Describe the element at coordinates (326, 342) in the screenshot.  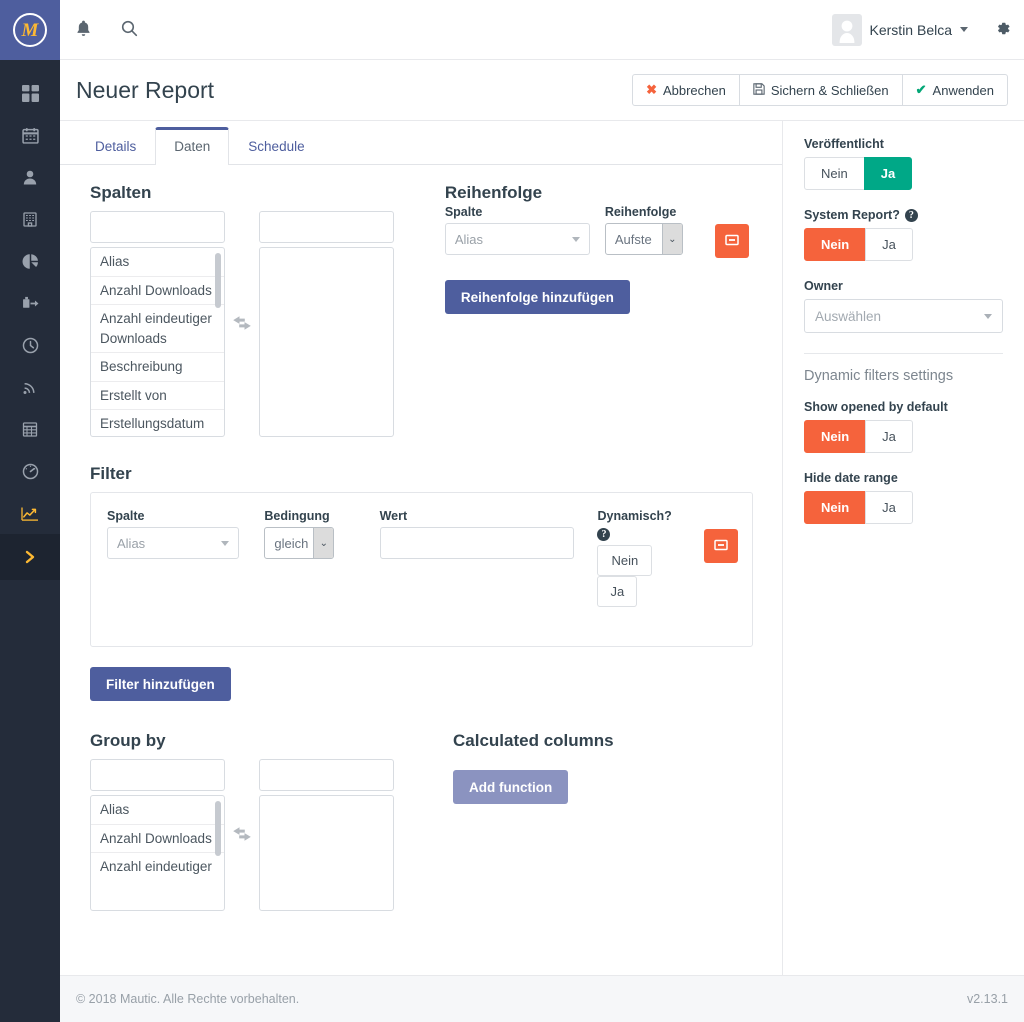
I see `columns-selected-list` at that location.